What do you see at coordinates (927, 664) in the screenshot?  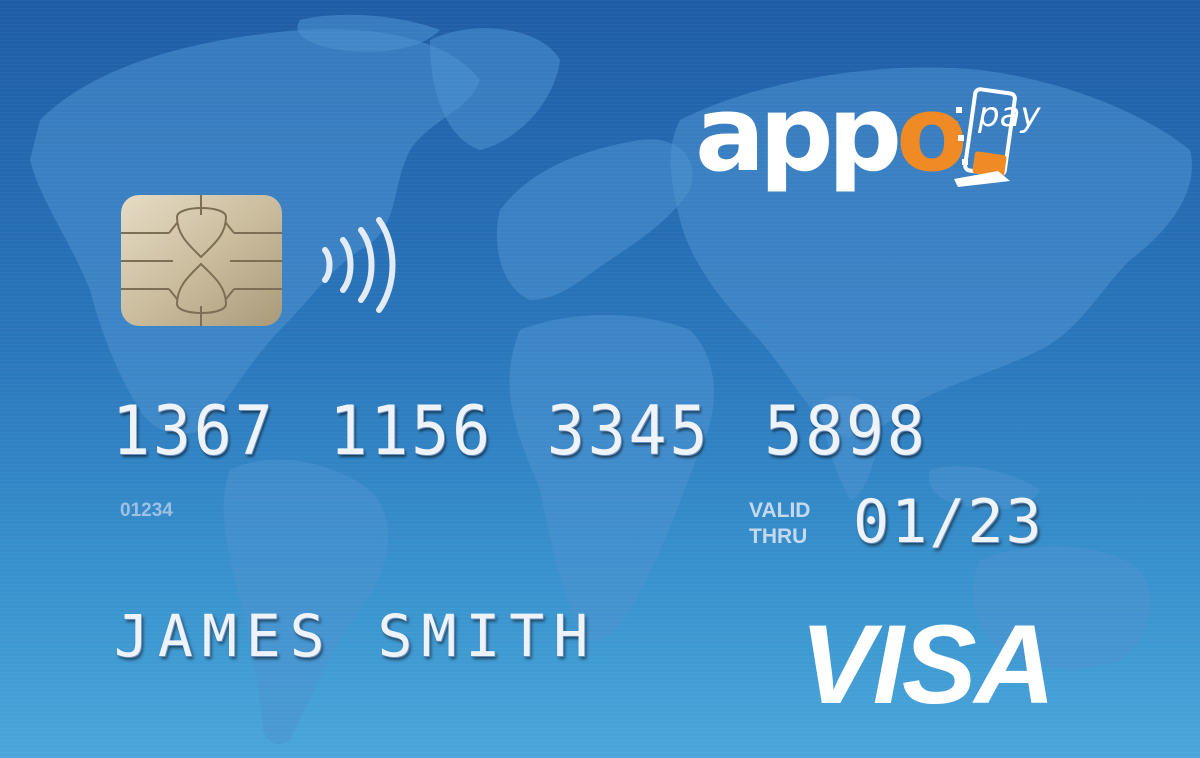 I see `visa-logo: VISA` at bounding box center [927, 664].